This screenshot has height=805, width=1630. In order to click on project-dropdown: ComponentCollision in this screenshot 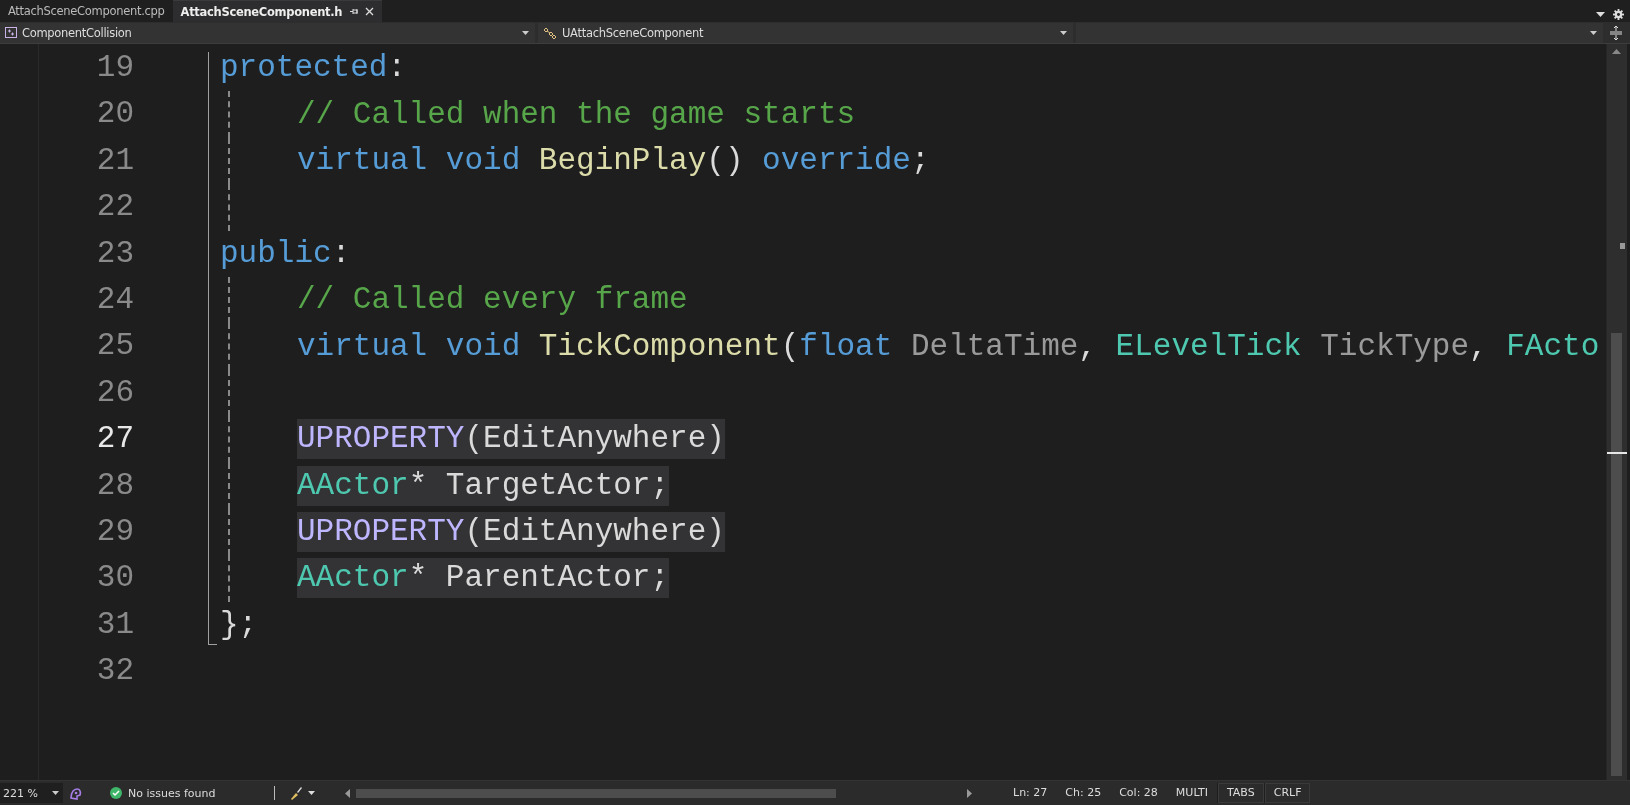, I will do `click(267, 32)`.